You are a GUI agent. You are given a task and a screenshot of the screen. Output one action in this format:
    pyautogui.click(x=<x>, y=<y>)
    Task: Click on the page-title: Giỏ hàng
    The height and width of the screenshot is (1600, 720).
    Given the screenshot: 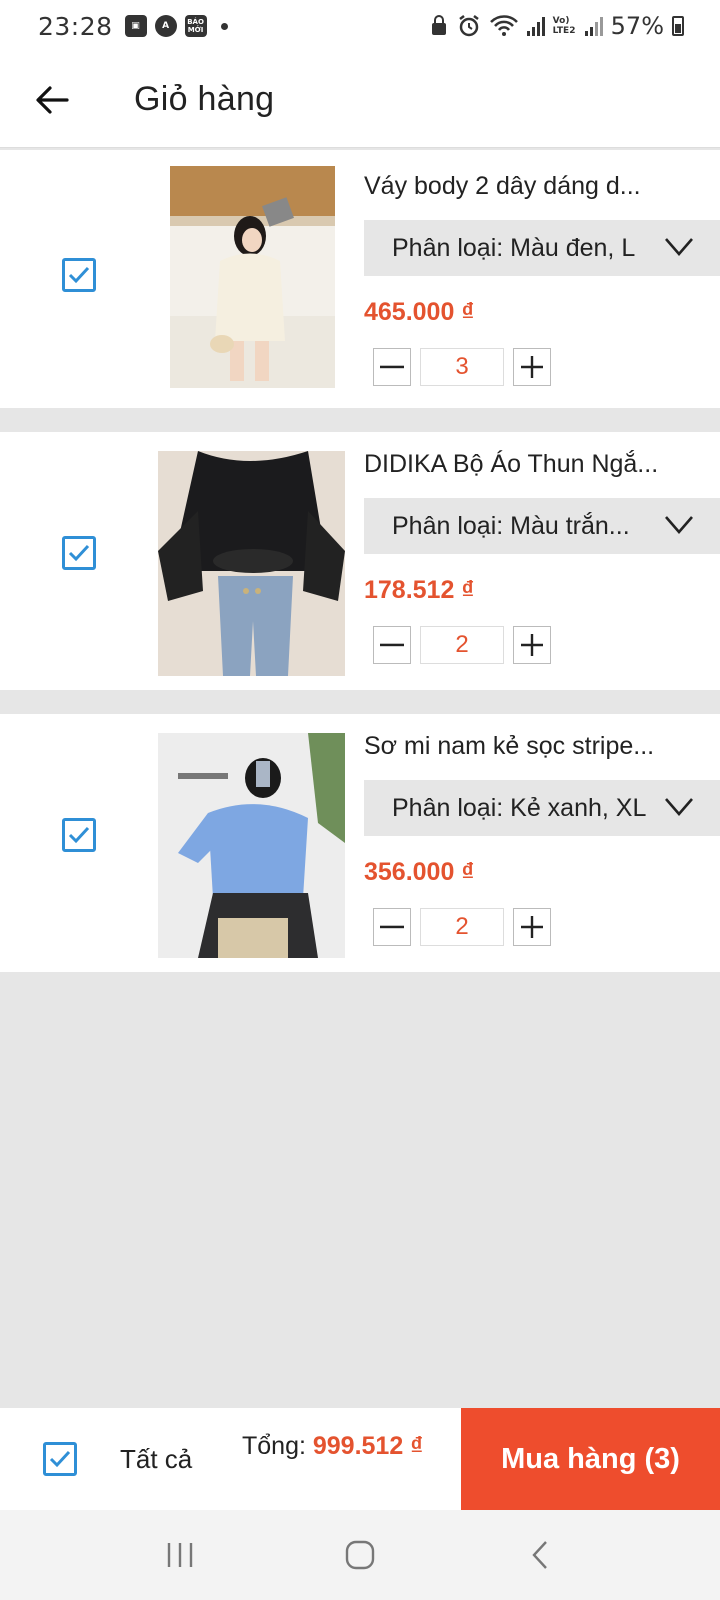 What is the action you would take?
    pyautogui.click(x=204, y=99)
    